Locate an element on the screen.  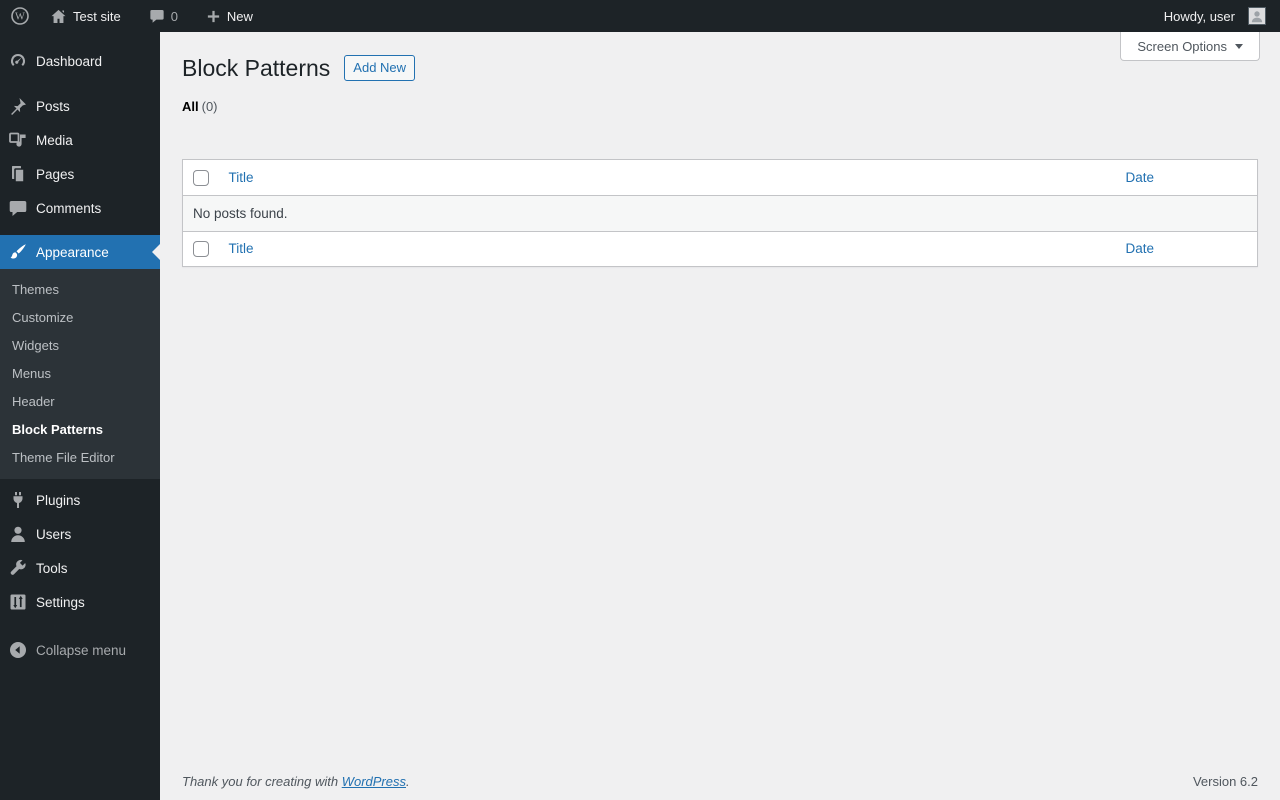
sort-by-title-link-bottom: Title is located at coordinates (241, 248).